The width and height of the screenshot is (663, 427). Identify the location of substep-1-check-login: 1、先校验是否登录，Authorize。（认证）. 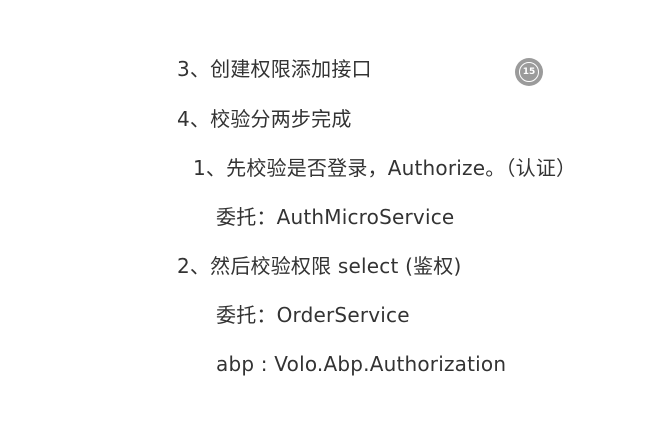
(385, 168).